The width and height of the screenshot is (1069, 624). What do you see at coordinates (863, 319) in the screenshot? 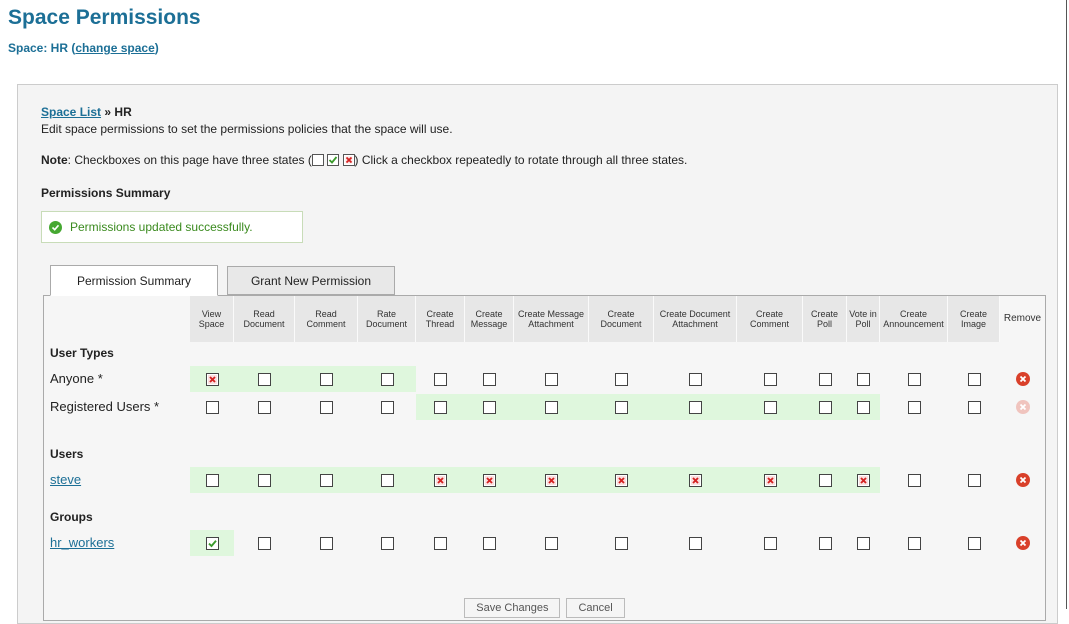
I see `column-header-vote-in-poll: Vote in Poll` at bounding box center [863, 319].